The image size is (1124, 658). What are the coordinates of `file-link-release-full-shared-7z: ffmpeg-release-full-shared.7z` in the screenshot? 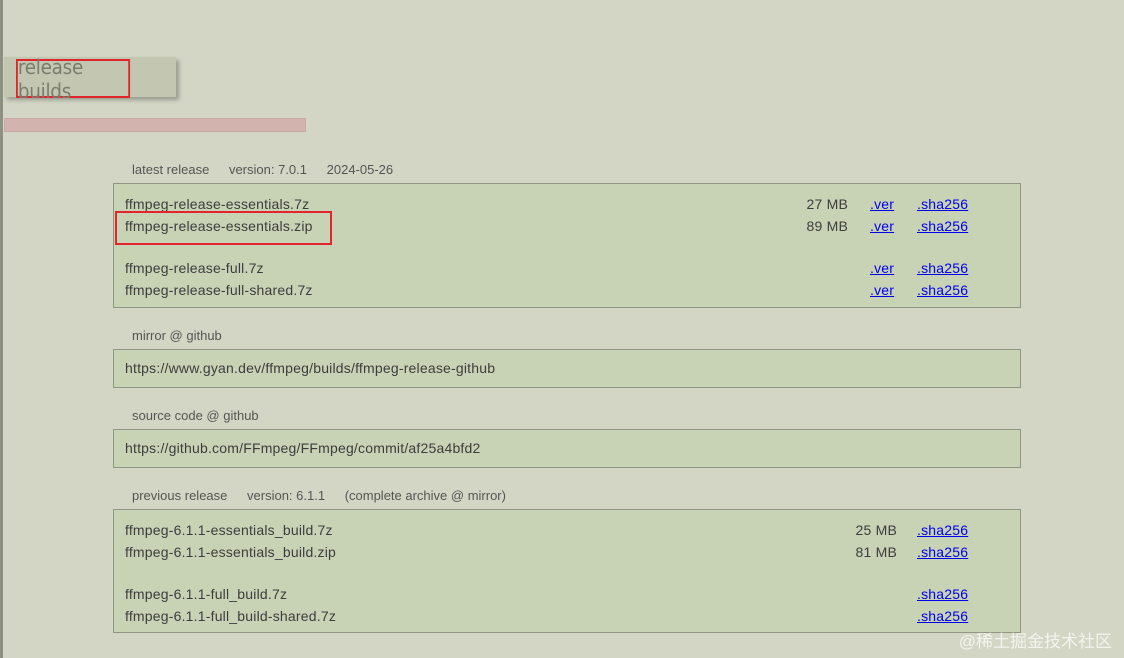 It's located at (219, 290).